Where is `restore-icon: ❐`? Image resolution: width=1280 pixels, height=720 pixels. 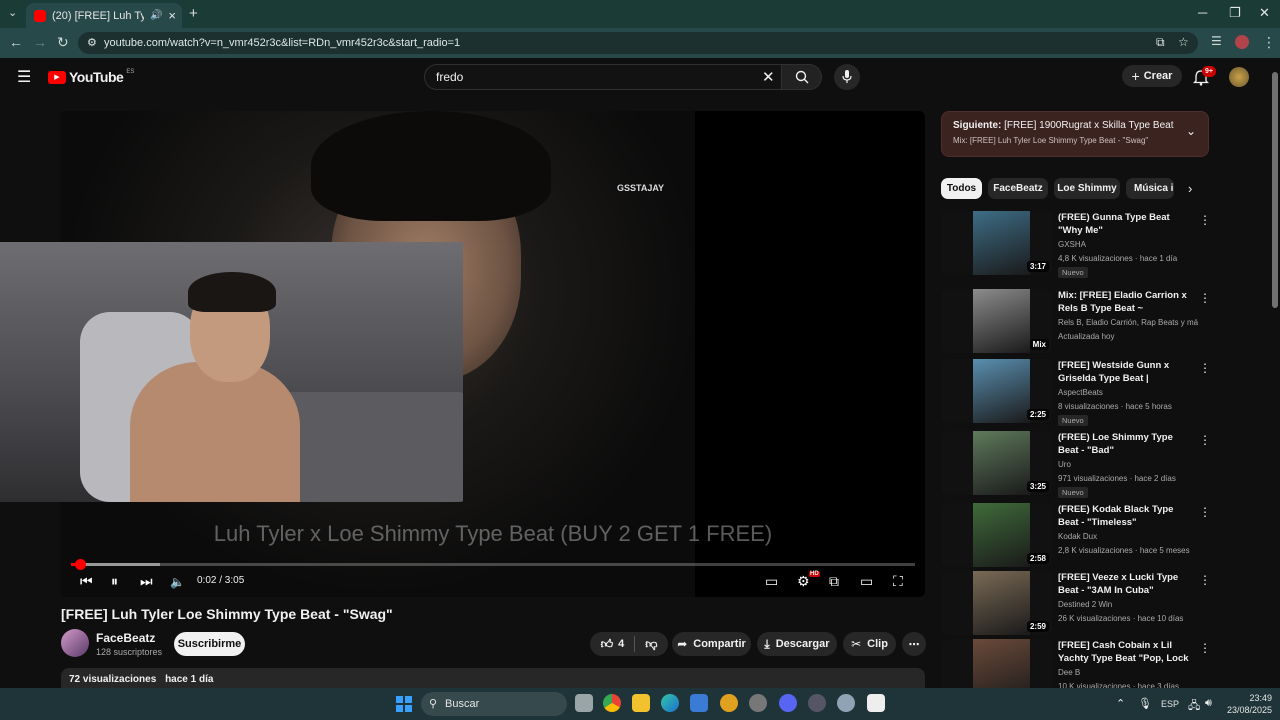
restore-icon: ❐ is located at coordinates (1235, 13).